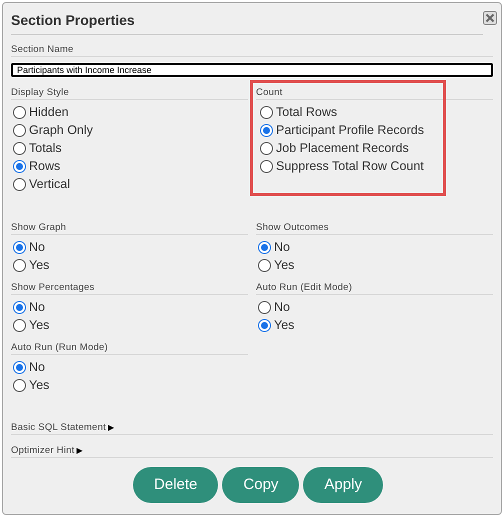 The image size is (504, 517). I want to click on option-label: Total Rows, so click(307, 112).